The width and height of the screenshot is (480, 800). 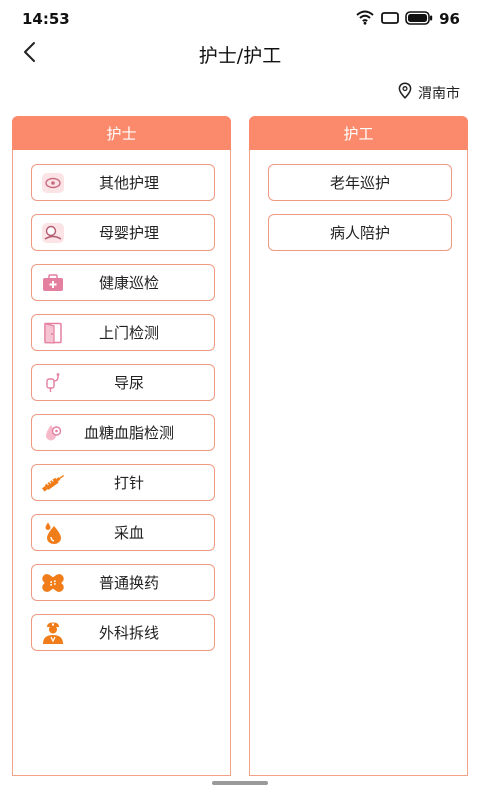 What do you see at coordinates (121, 133) in the screenshot?
I see `nurse-panel-header: 护士` at bounding box center [121, 133].